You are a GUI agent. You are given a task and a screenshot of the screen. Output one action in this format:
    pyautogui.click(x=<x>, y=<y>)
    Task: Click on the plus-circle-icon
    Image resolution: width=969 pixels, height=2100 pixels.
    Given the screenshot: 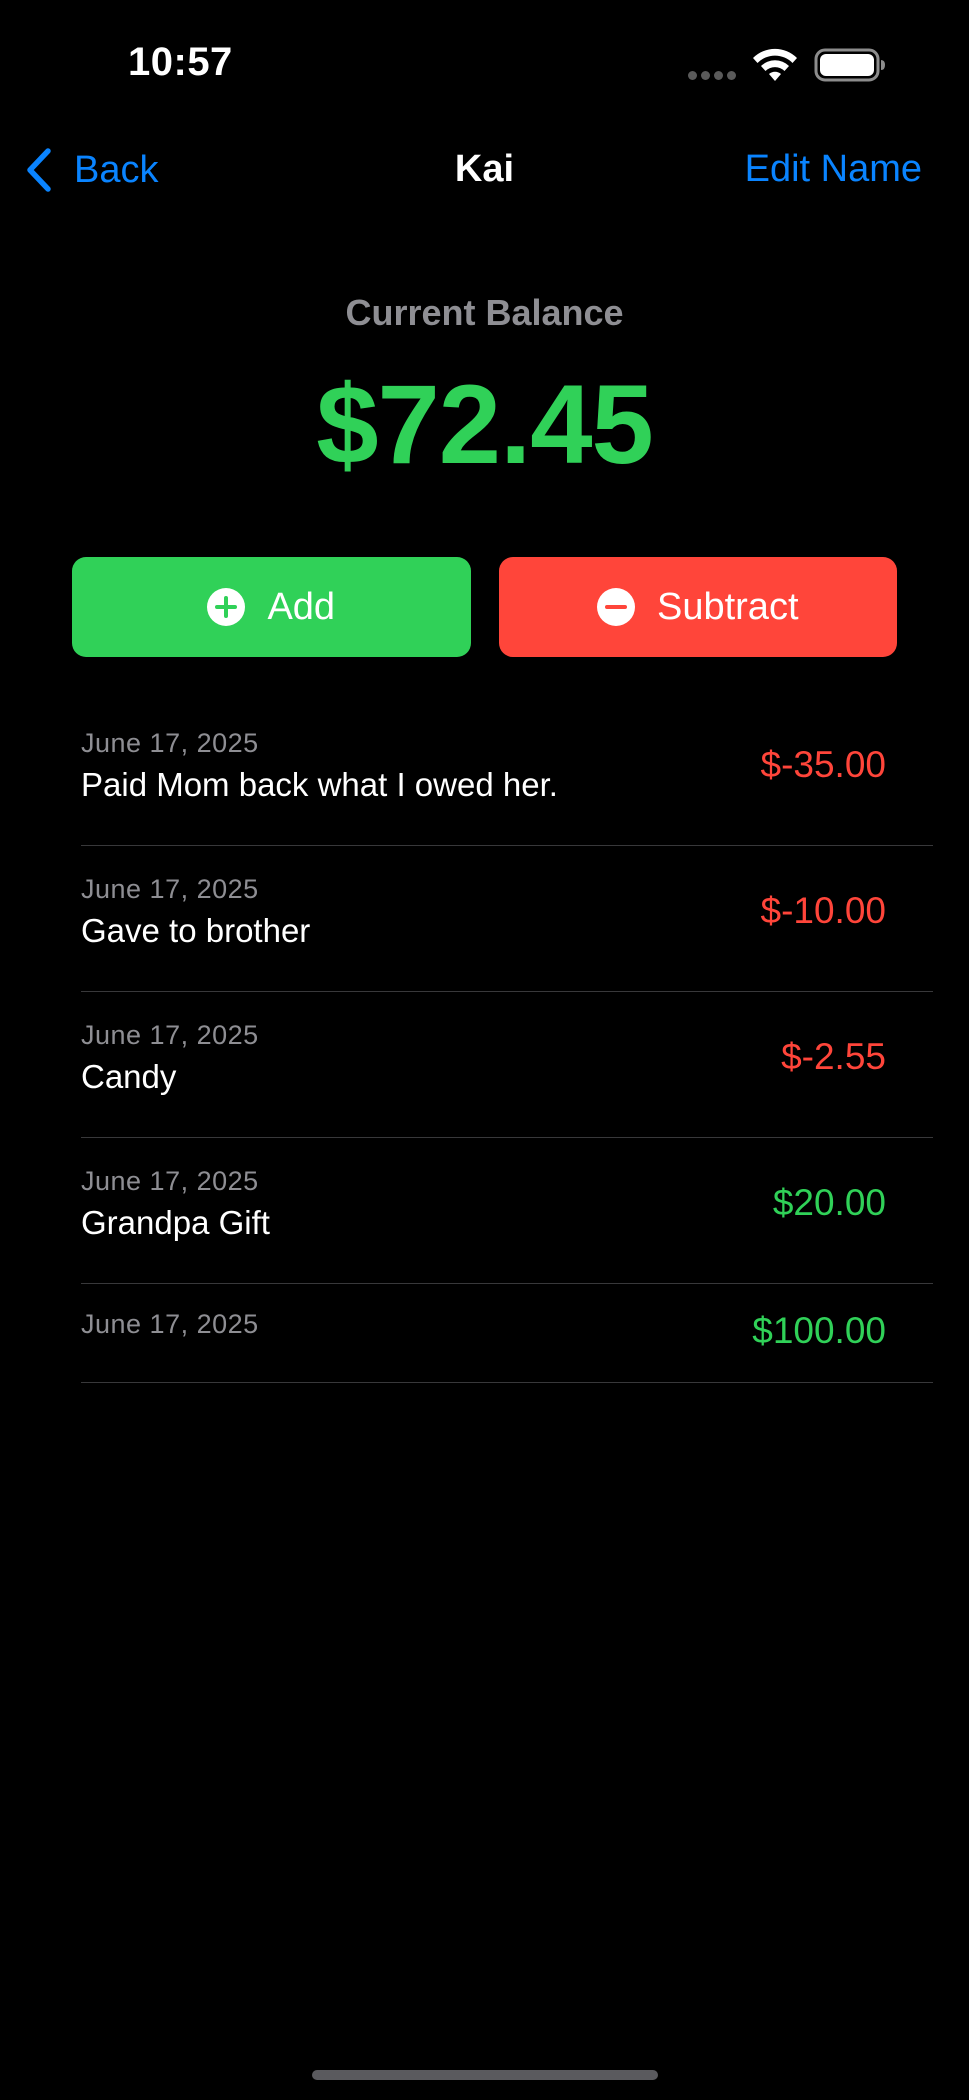 What is the action you would take?
    pyautogui.click(x=226, y=607)
    